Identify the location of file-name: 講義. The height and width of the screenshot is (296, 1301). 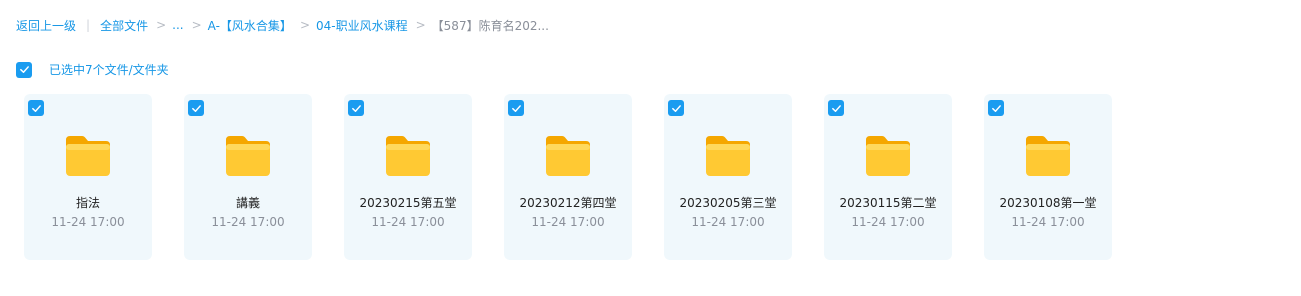
(247, 203).